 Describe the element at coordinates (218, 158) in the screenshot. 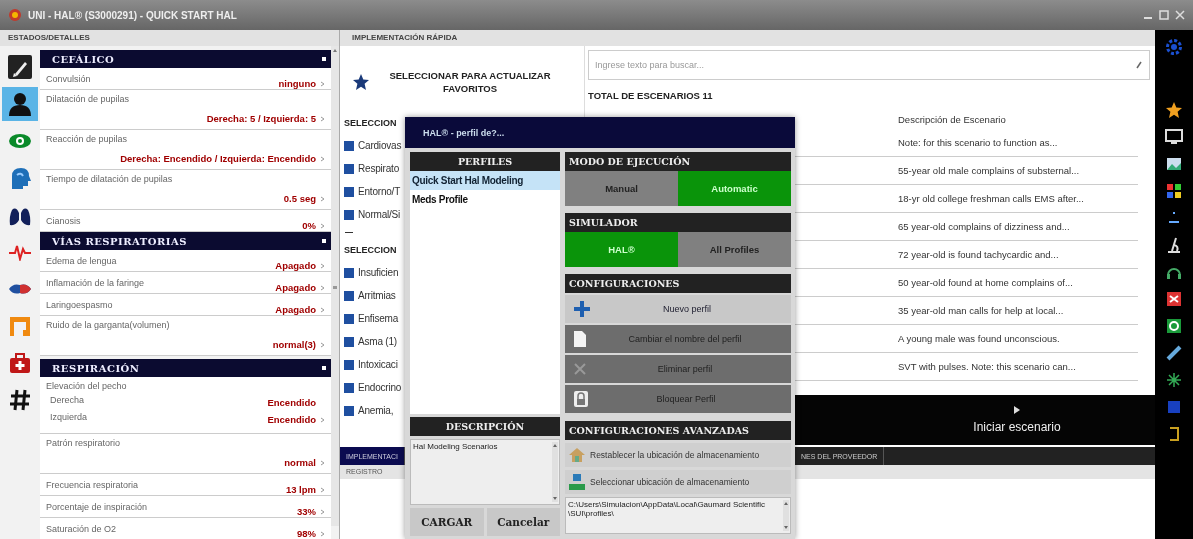

I see `field-value: Derecha: Encendido / Izquierda: Encendido` at that location.